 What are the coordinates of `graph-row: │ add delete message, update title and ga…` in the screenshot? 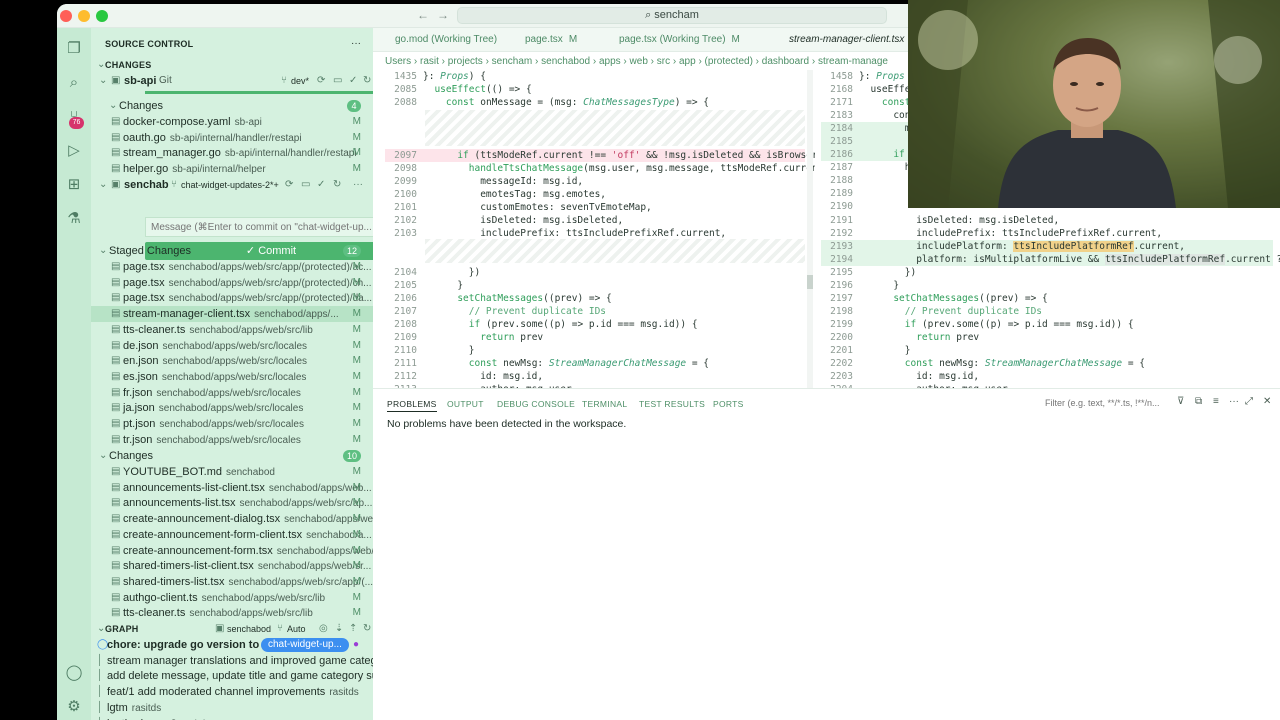 It's located at (232, 676).